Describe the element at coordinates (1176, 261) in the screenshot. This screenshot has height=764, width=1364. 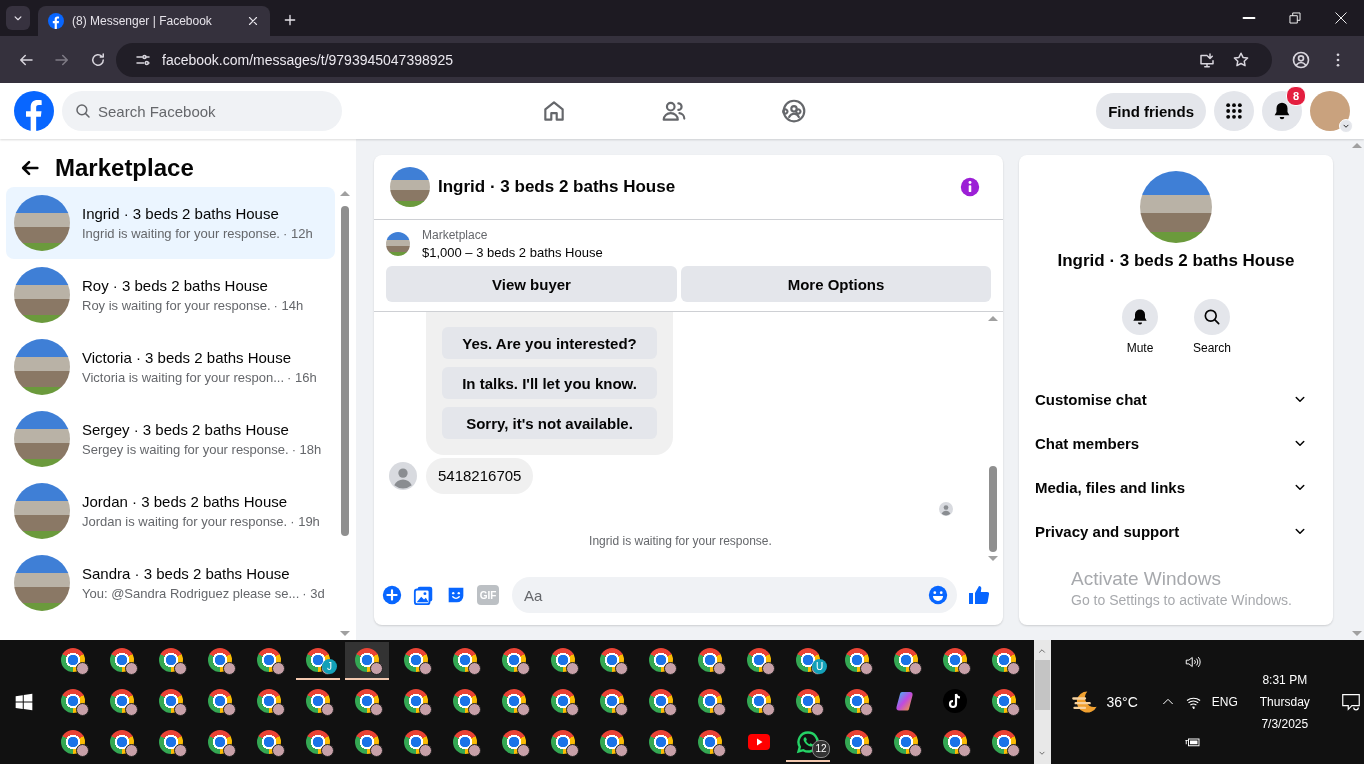
I see `contact-name: Ingrid · 3 beds 2 baths House` at that location.